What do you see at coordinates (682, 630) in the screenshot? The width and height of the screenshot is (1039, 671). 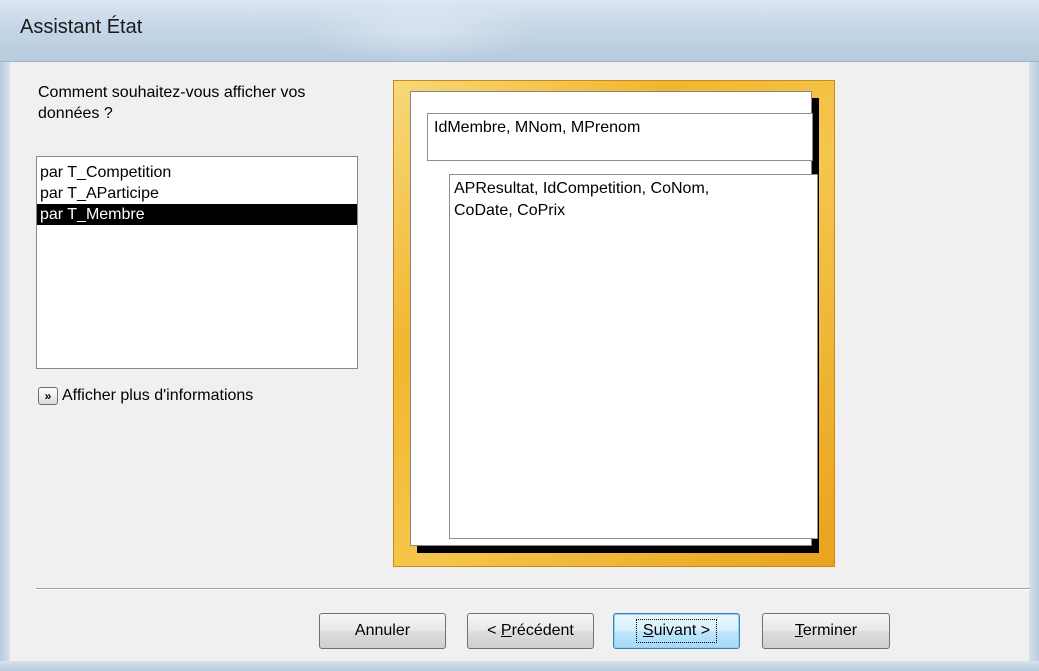 I see `next-button-rest: uivant >` at bounding box center [682, 630].